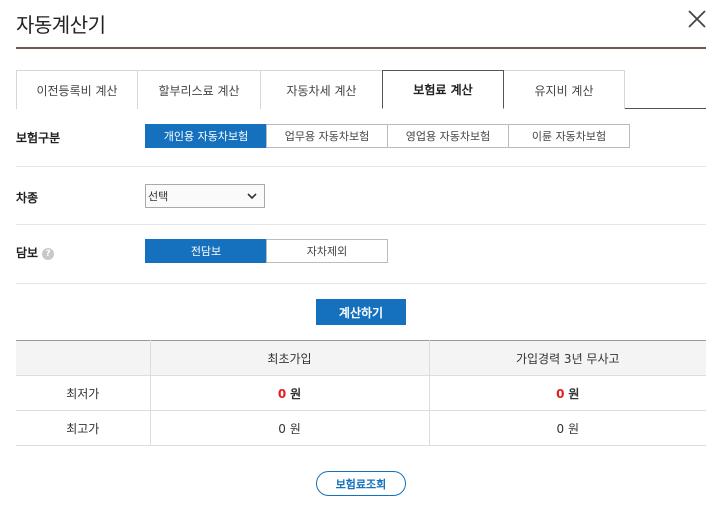  I want to click on insurance-type-label: 보험구분, so click(38, 138).